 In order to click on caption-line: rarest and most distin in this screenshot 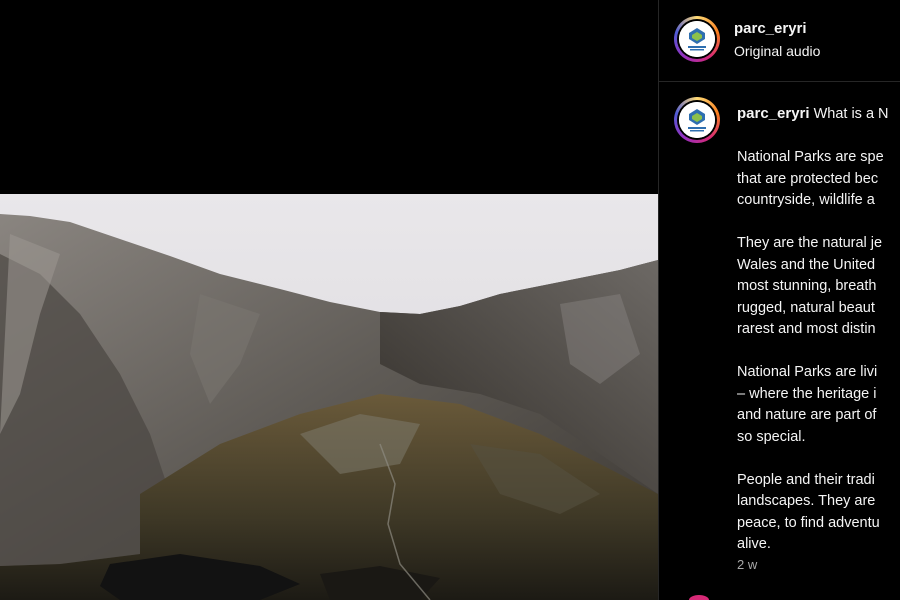, I will do `click(806, 329)`.